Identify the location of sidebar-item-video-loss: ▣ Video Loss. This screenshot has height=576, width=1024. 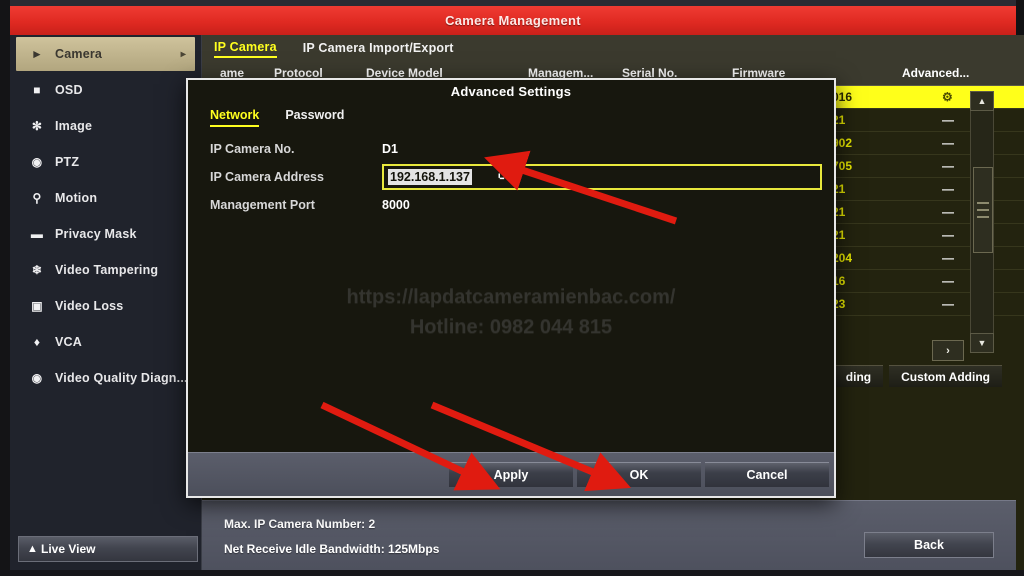
(105, 306).